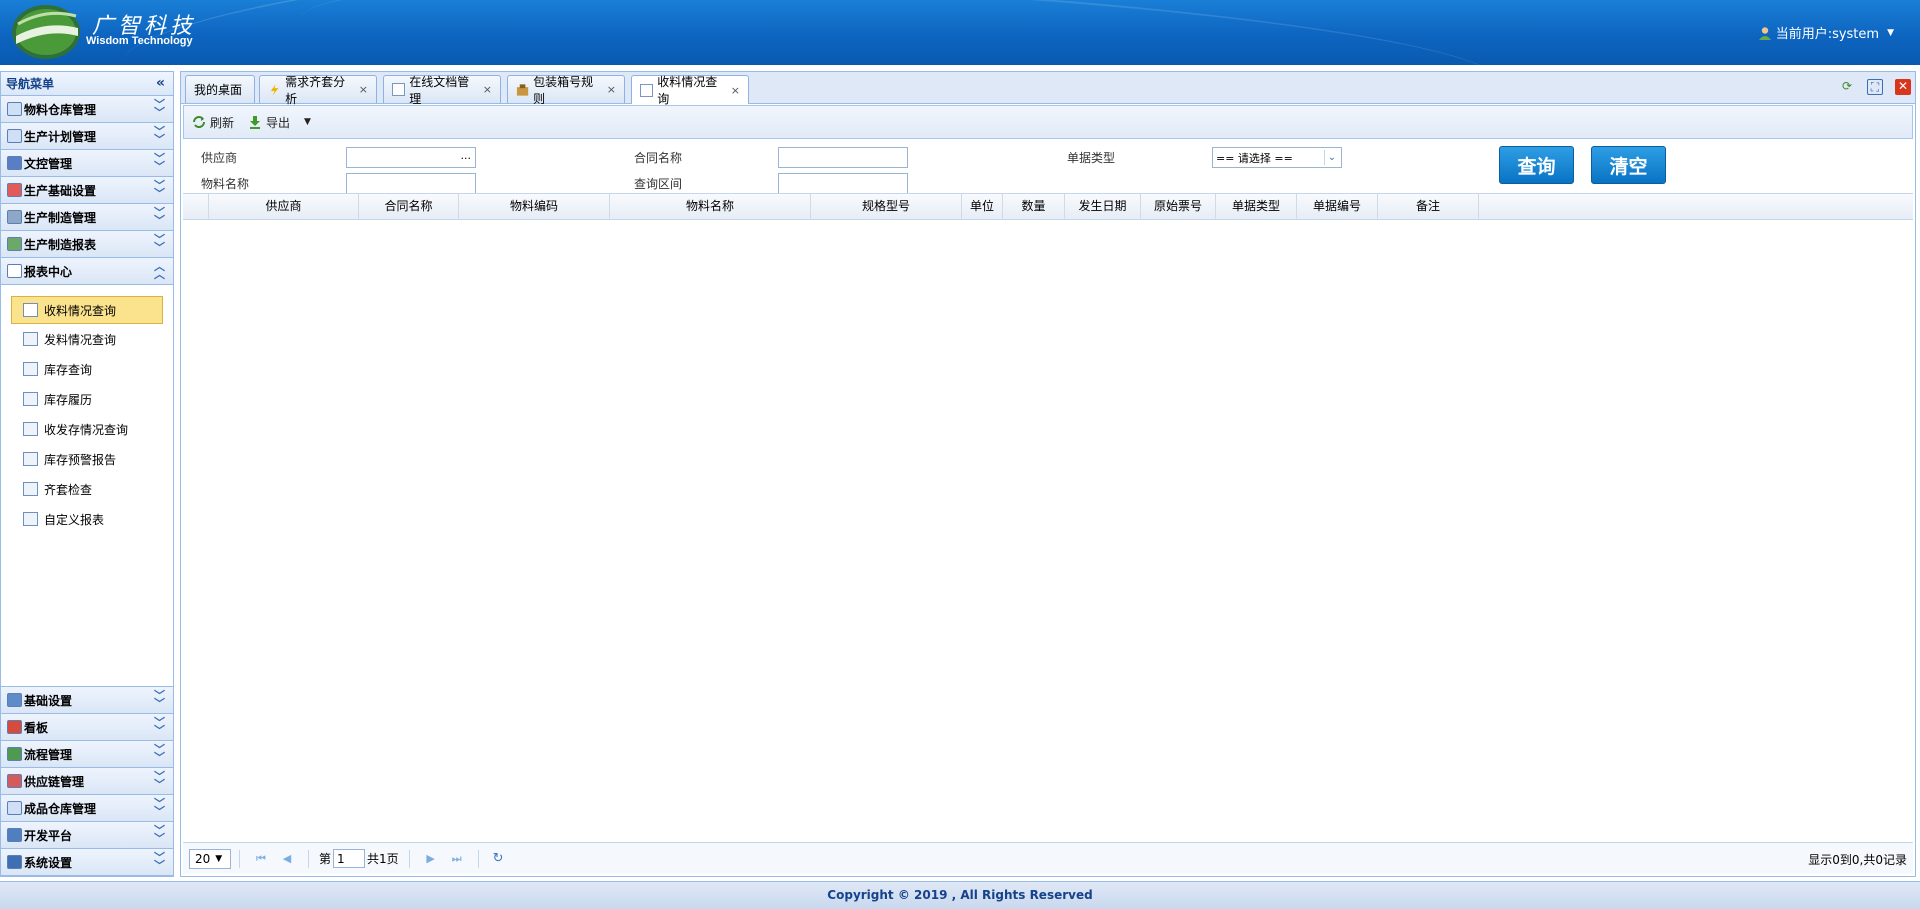  What do you see at coordinates (566, 90) in the screenshot?
I see `tab-package-rules: 包装箱号规则 ×` at bounding box center [566, 90].